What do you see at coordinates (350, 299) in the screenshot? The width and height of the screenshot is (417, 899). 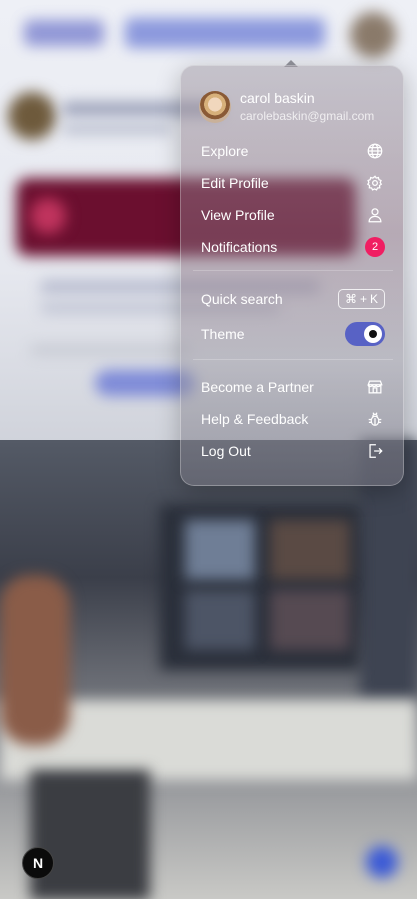 I see `command-key-icon: ⌘` at bounding box center [350, 299].